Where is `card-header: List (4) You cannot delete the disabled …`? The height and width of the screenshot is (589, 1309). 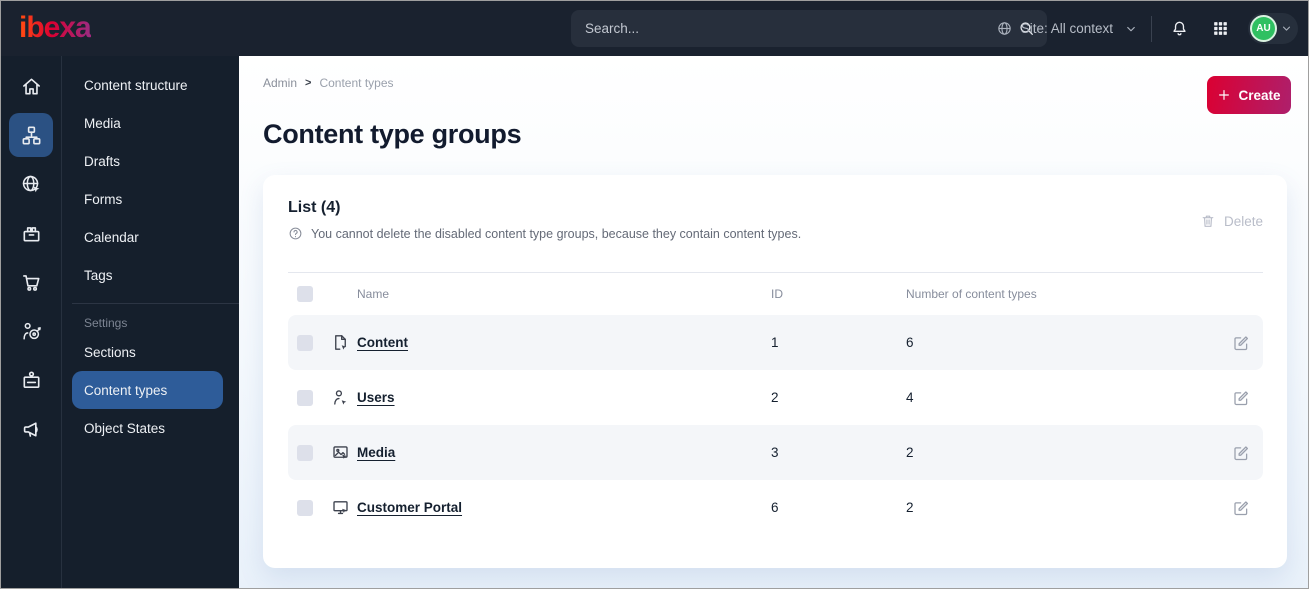
card-header: List (4) You cannot delete the disabled … is located at coordinates (775, 223).